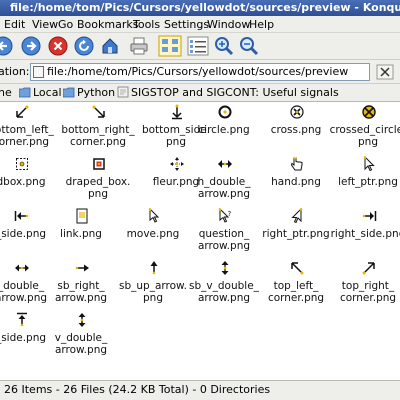 The height and width of the screenshot is (400, 400). What do you see at coordinates (235, 92) in the screenshot?
I see `bookmark-label: SIGSTOP and SIGCONT: Useful signals` at bounding box center [235, 92].